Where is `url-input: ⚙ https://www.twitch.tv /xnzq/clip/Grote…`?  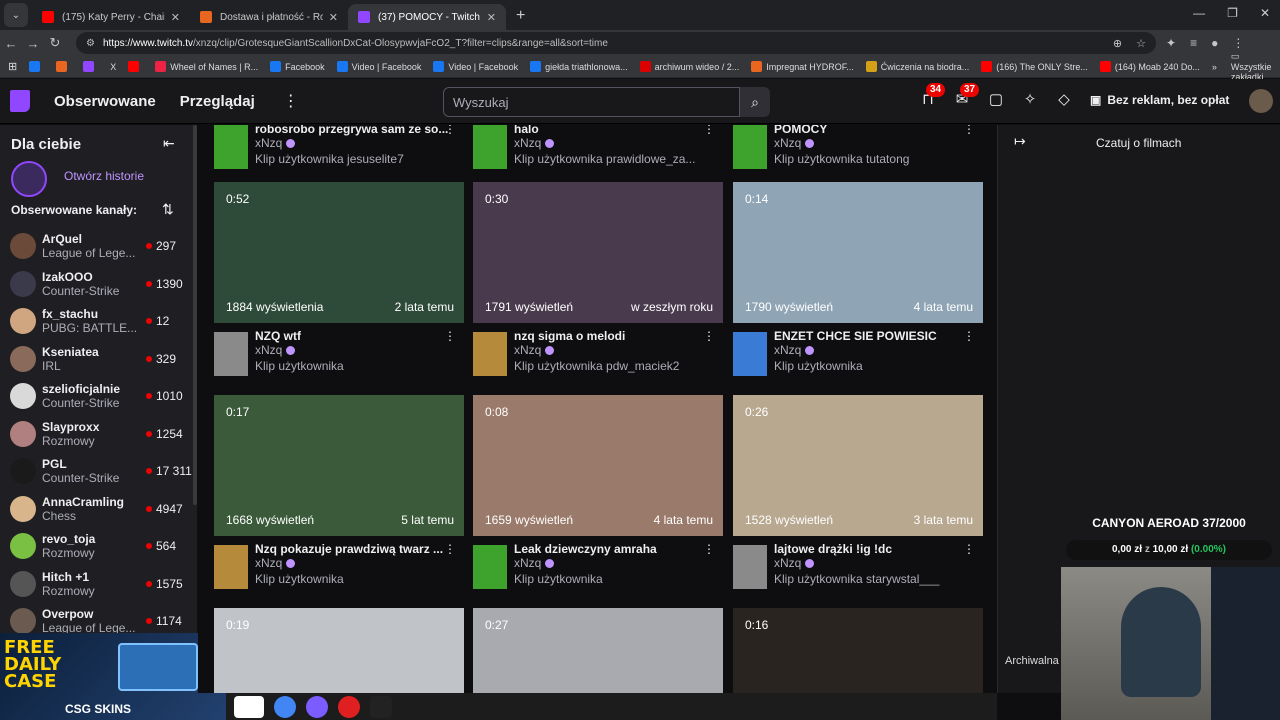
url-input: ⚙ https://www.twitch.tv /xnzq/clip/Grote… is located at coordinates (616, 43).